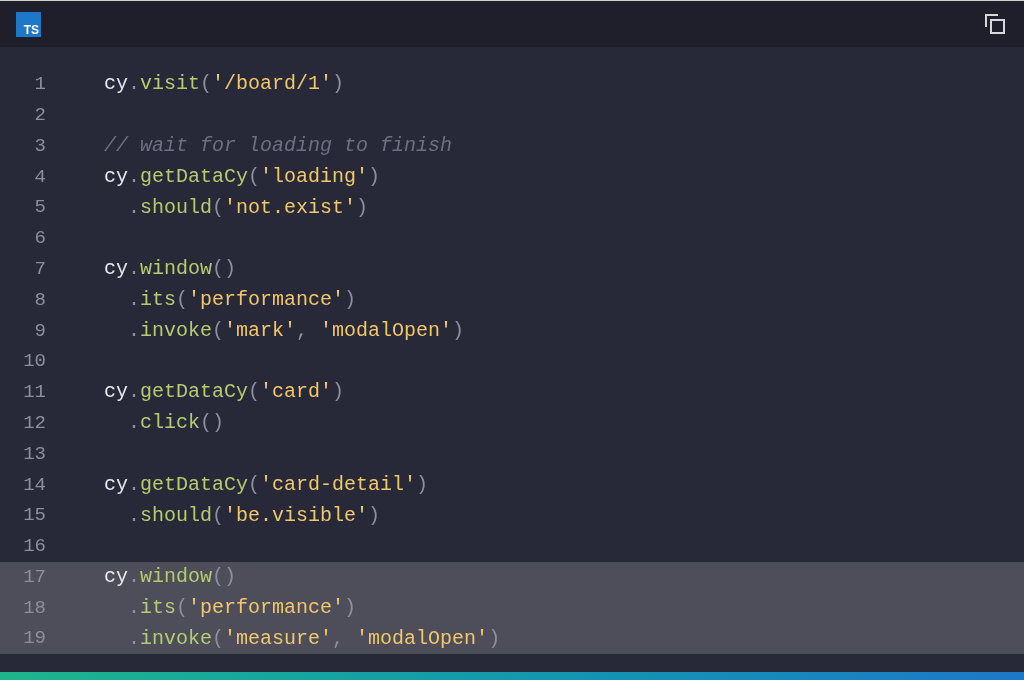 The image size is (1024, 680). What do you see at coordinates (34, 547) in the screenshot?
I see `line-number: 16` at bounding box center [34, 547].